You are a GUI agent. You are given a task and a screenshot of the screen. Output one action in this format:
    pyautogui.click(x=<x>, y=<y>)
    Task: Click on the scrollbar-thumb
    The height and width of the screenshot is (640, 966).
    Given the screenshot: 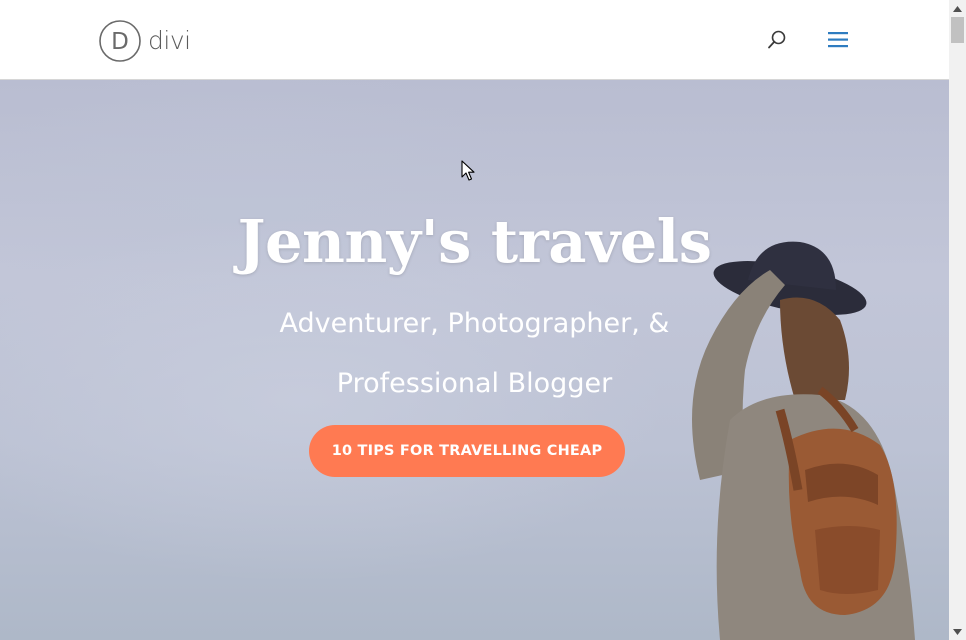 What is the action you would take?
    pyautogui.click(x=957, y=30)
    